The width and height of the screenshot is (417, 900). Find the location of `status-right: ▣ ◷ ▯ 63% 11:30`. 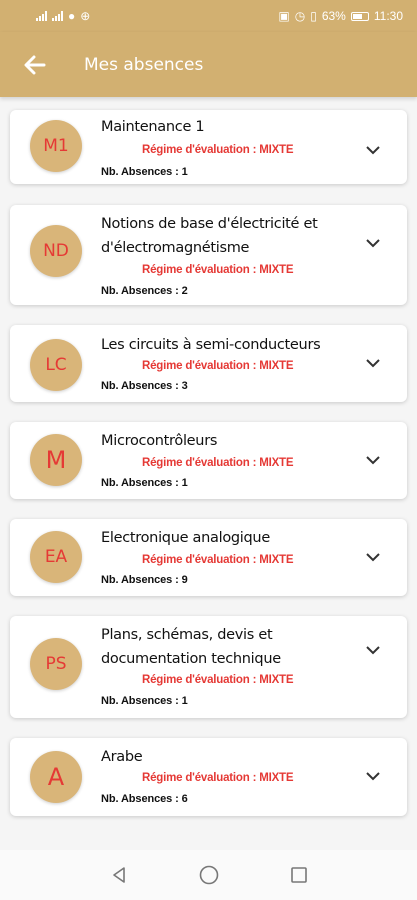

status-right: ▣ ◷ ▯ 63% 11:30 is located at coordinates (340, 16).